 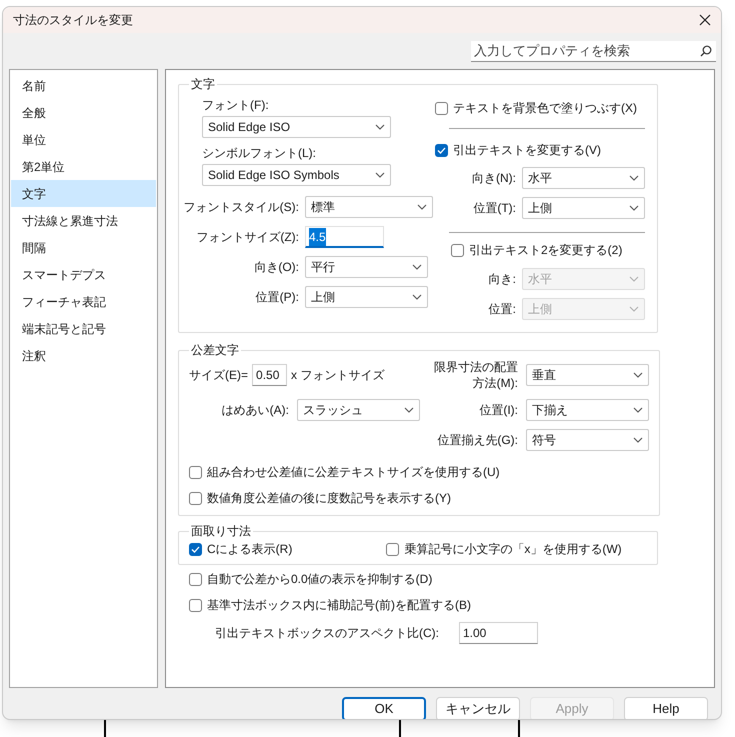 I want to click on field-label: 位置揃え先(G):, so click(x=477, y=440).